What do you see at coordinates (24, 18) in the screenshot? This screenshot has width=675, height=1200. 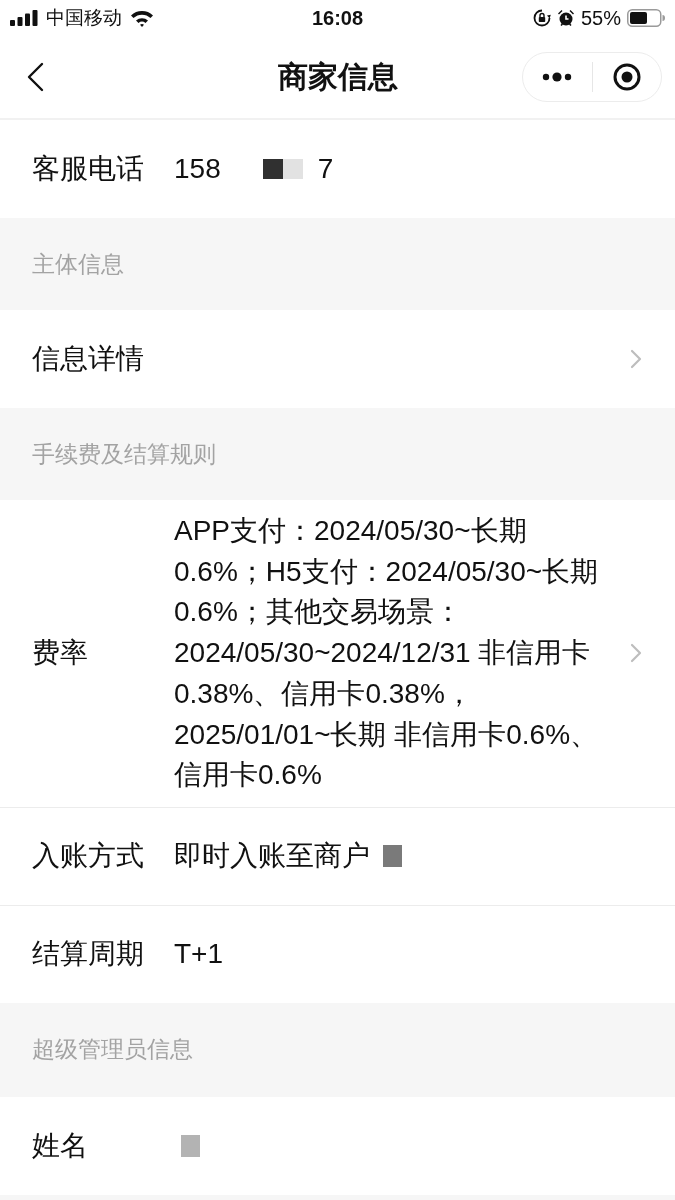 I see `signal-icon` at bounding box center [24, 18].